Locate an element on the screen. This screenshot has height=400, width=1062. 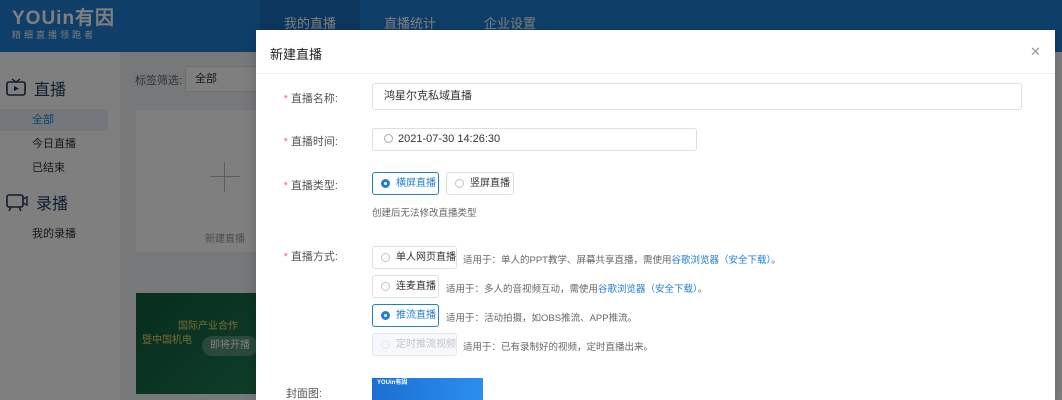
close-icon: ✕ is located at coordinates (1035, 52).